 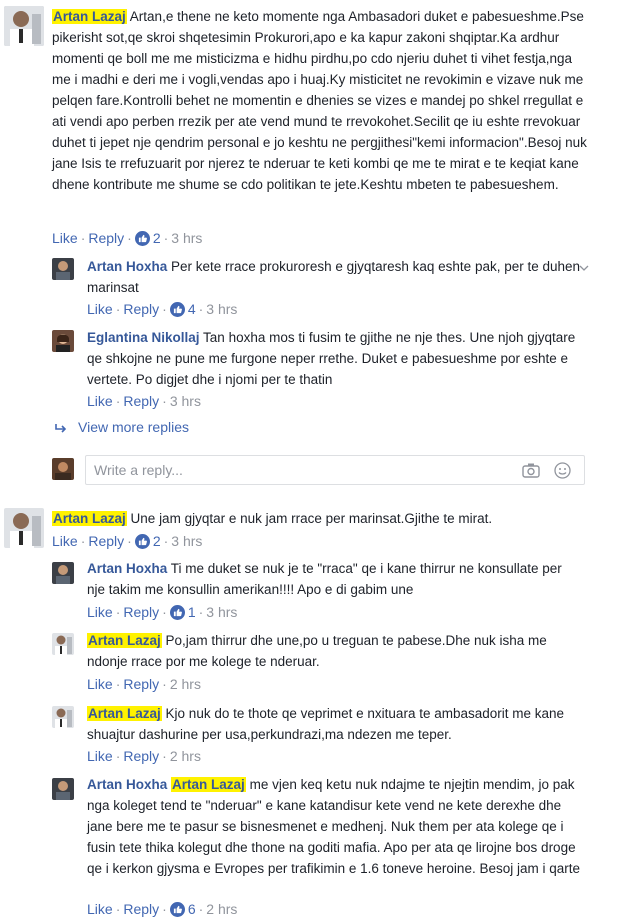 I want to click on reply-actions: Like · Reply · 4 · 3 hrs, so click(x=162, y=309).